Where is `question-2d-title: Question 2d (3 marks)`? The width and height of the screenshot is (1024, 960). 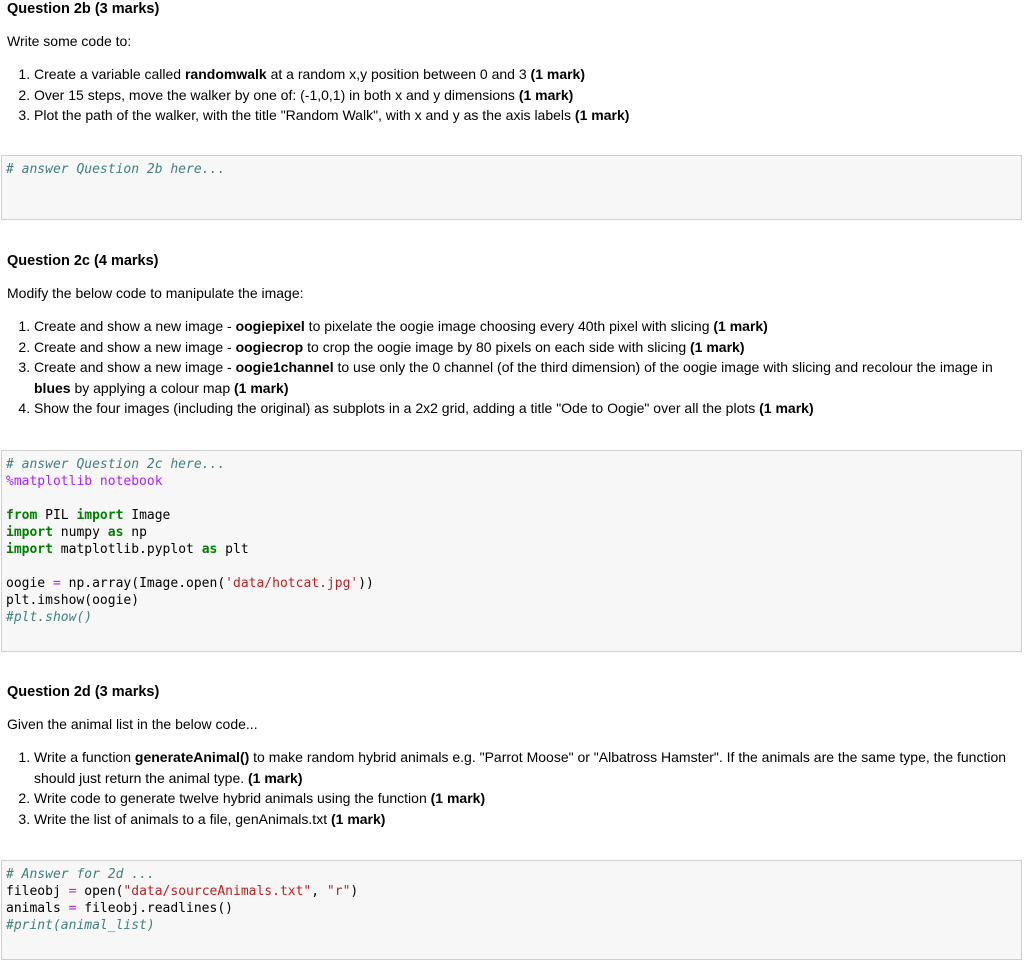
question-2d-title: Question 2d (3 marks) is located at coordinates (83, 692).